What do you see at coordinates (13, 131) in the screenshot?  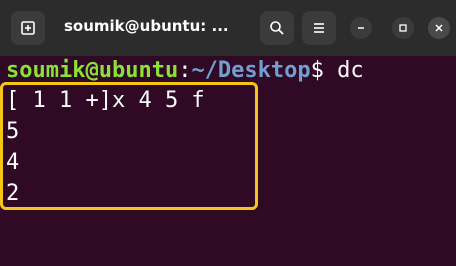 I see `output-line: 5` at bounding box center [13, 131].